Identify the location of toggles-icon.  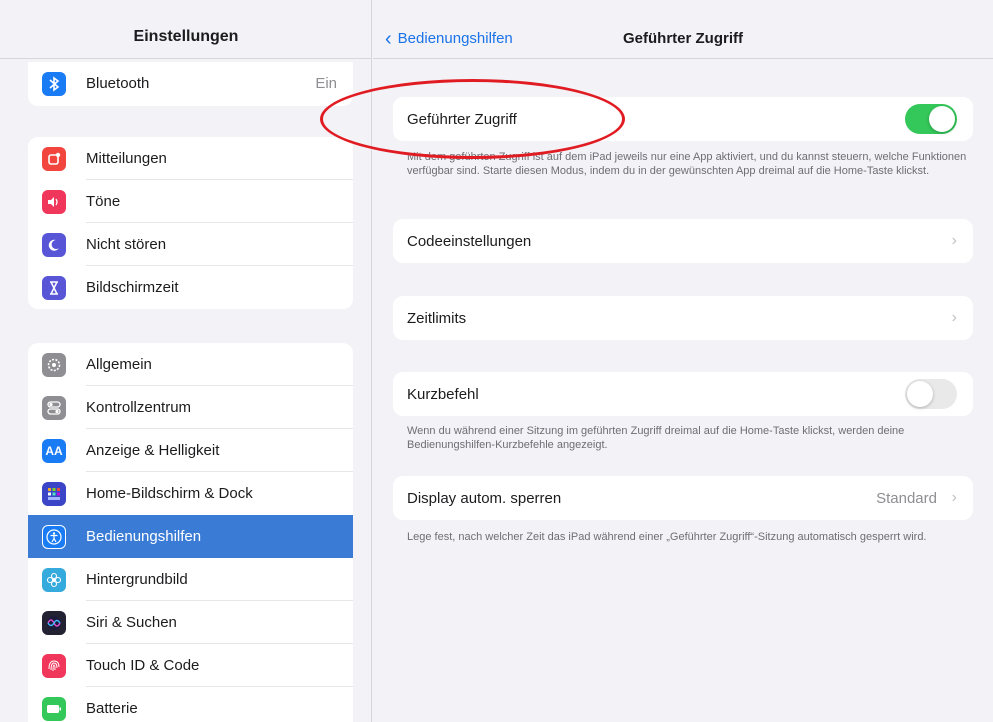
(54, 407).